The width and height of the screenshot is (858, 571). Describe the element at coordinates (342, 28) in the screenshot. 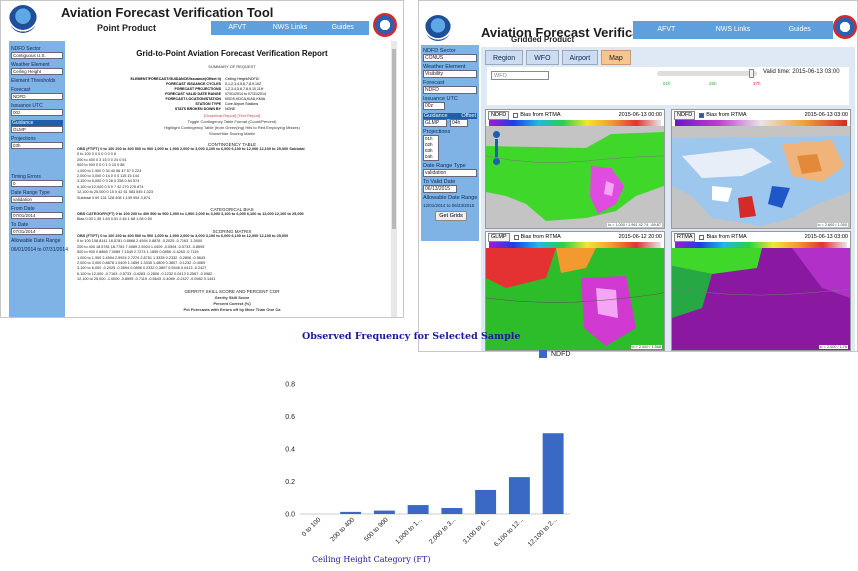

I see `point-tab-guides: Guides` at that location.